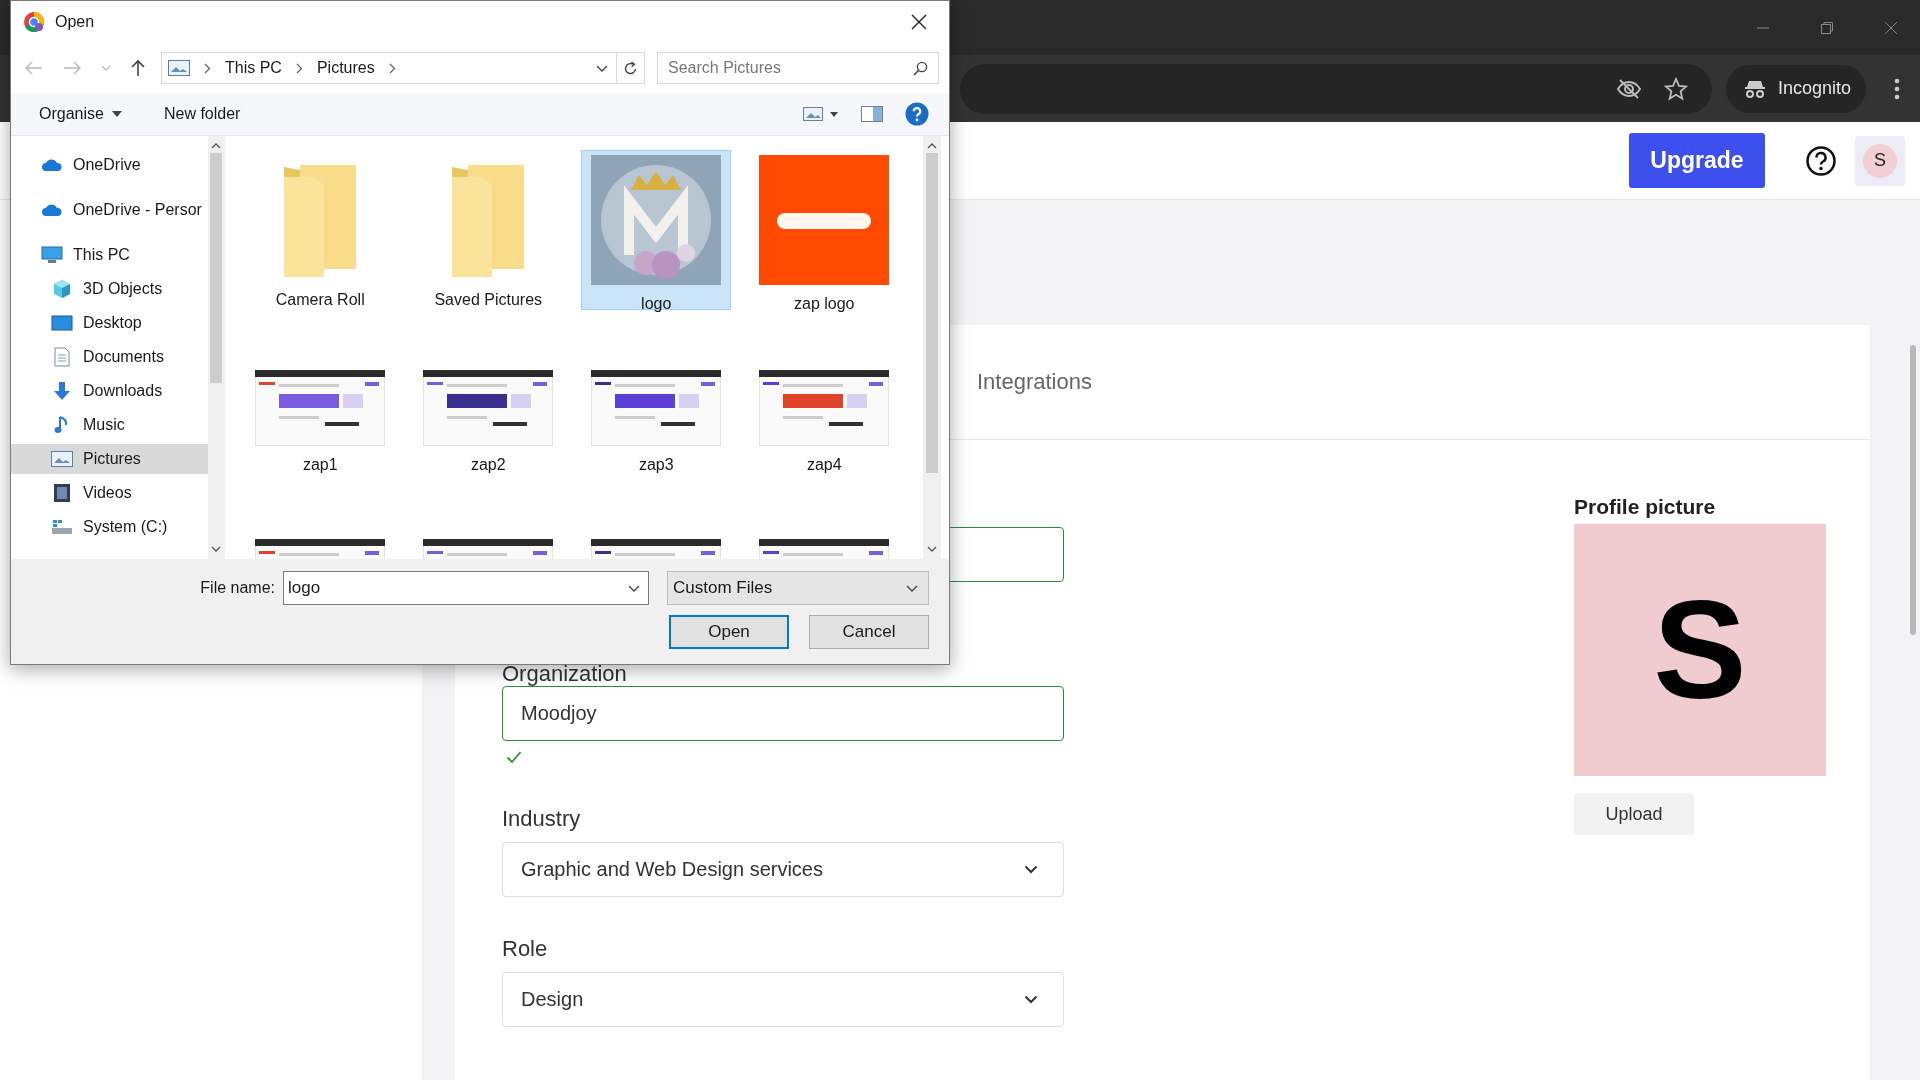  What do you see at coordinates (488, 395) in the screenshot?
I see `file-item: zap2` at bounding box center [488, 395].